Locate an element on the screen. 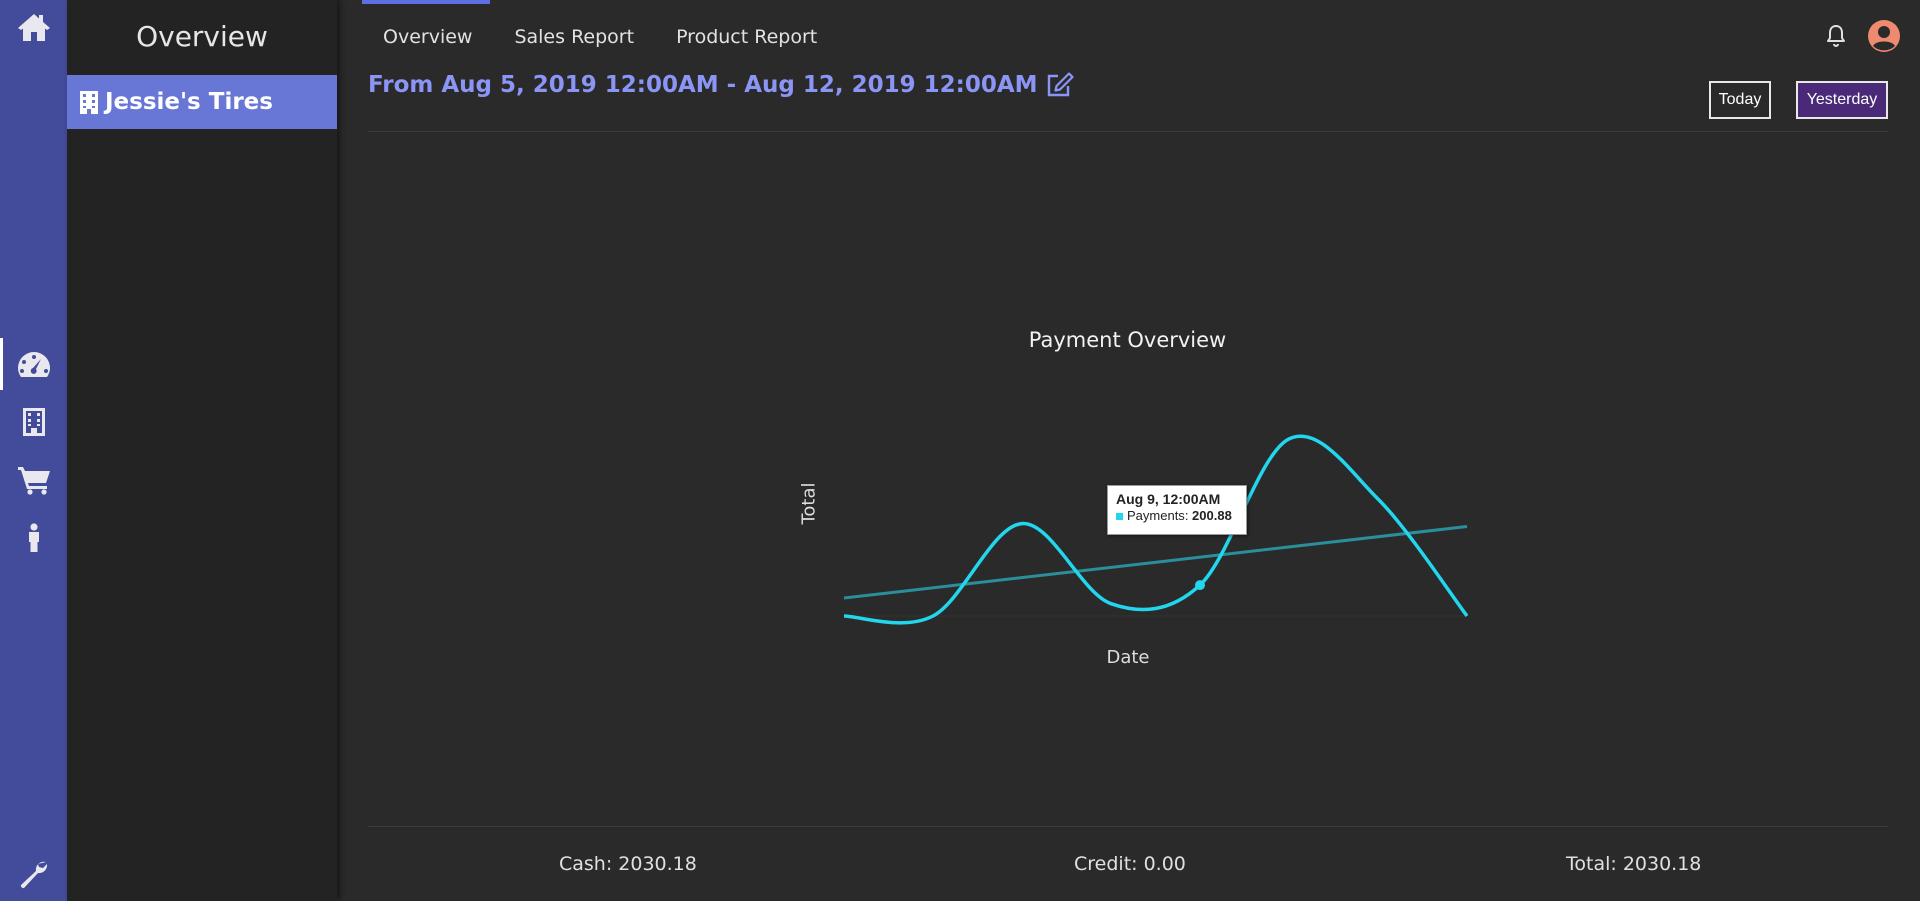 The image size is (1920, 901). tooltip-value: 200.88 is located at coordinates (1212, 515).